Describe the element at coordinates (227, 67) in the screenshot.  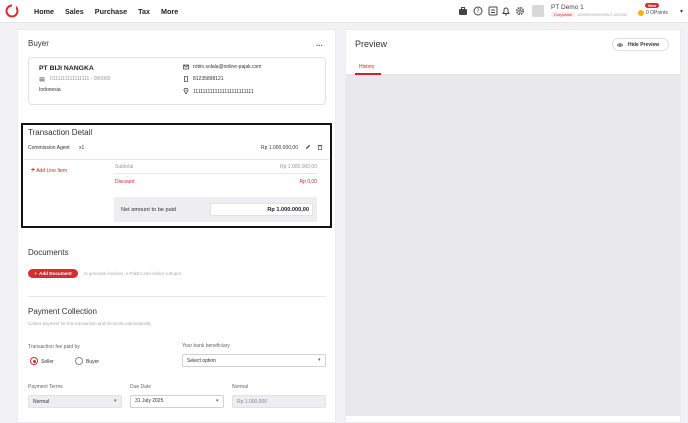
I see `buyer-email: robin.solala@online-pajak.com` at that location.